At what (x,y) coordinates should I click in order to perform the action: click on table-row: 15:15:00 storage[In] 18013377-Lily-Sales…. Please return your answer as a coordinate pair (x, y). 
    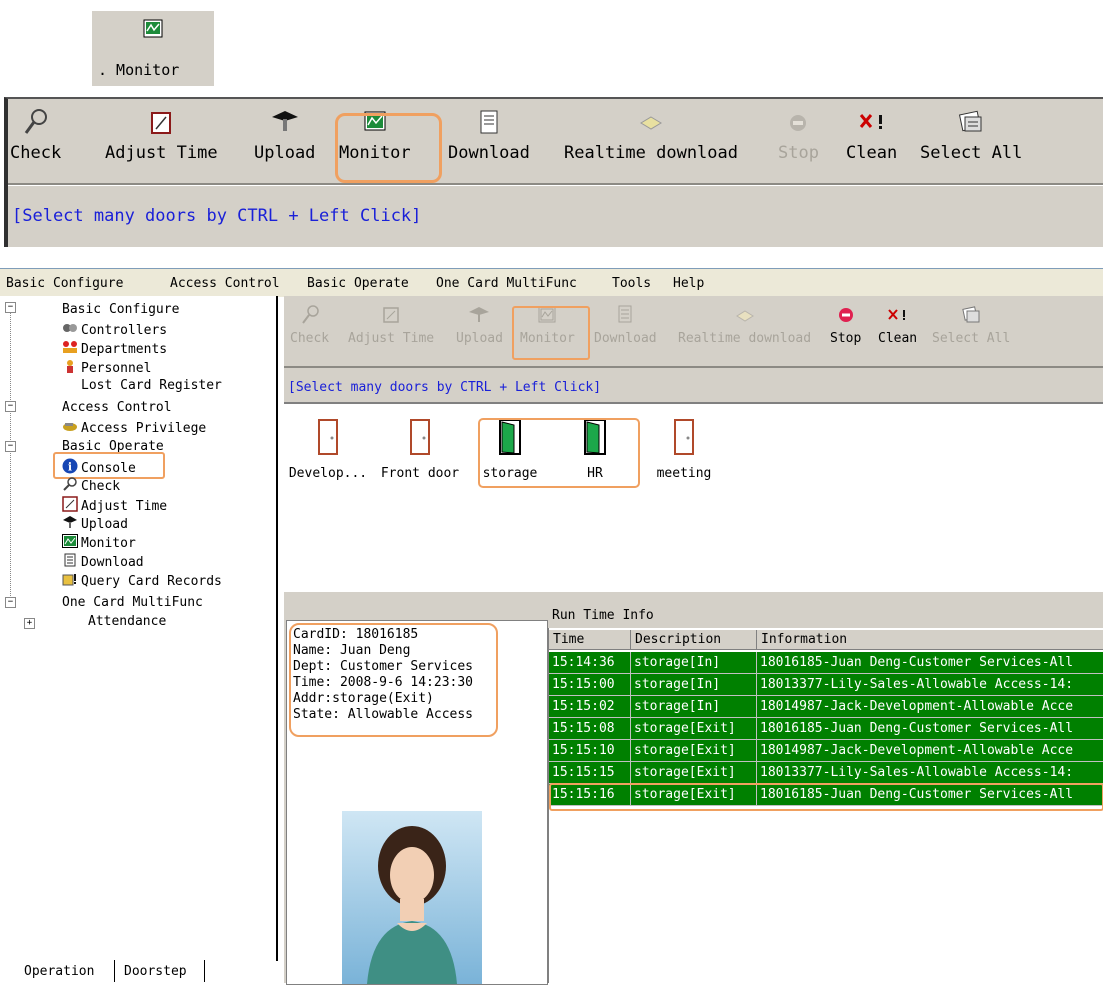
    Looking at the image, I should click on (826, 685).